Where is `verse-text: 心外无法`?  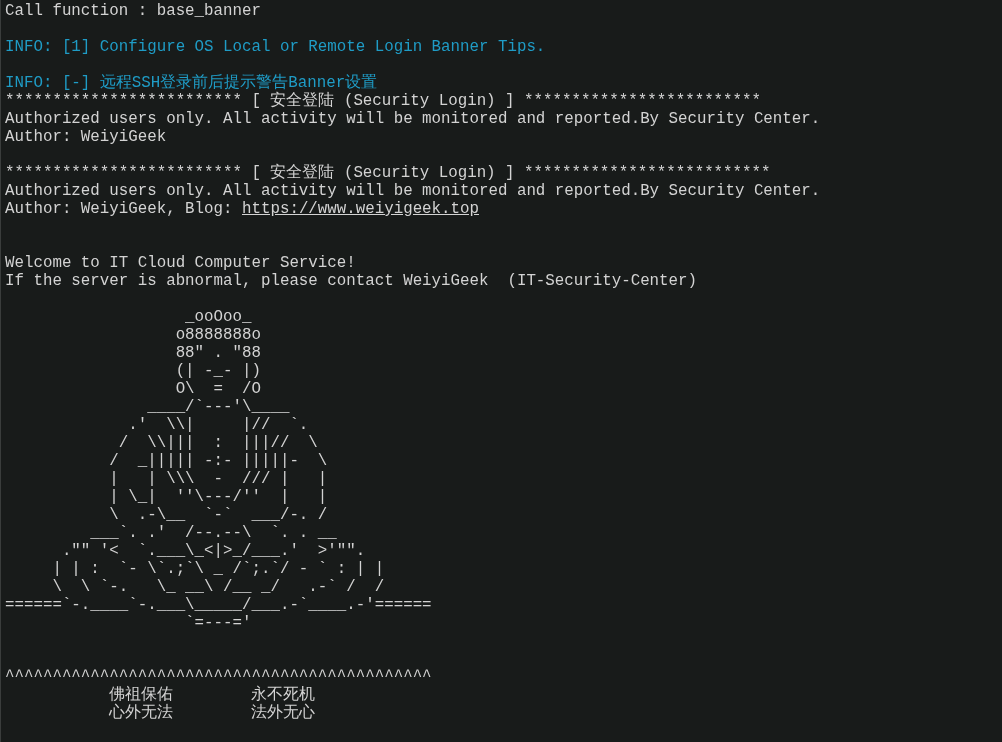 verse-text: 心外无法 is located at coordinates (142, 713).